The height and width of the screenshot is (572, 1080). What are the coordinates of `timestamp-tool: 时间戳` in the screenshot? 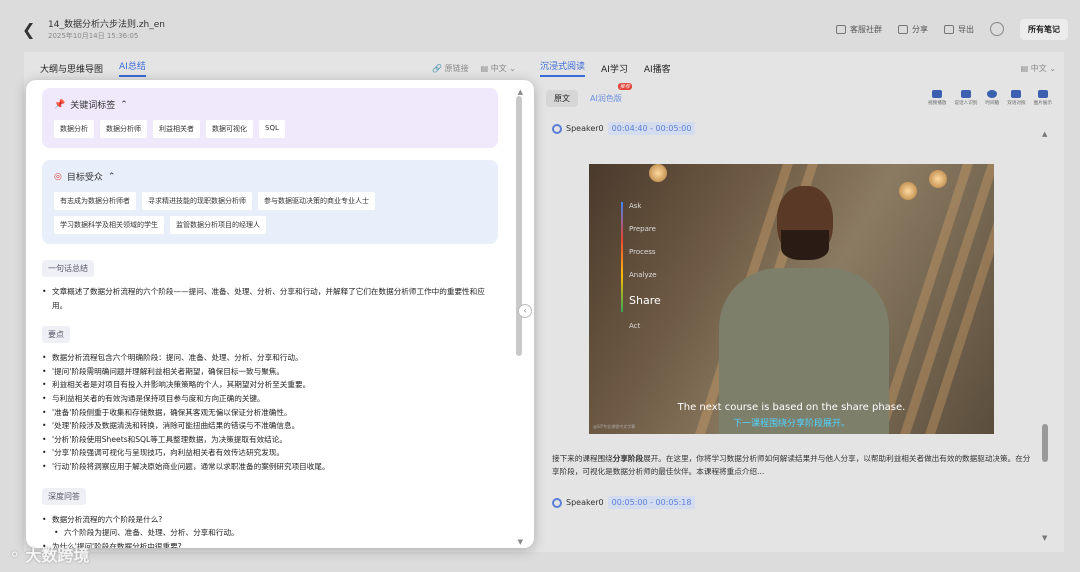 It's located at (992, 98).